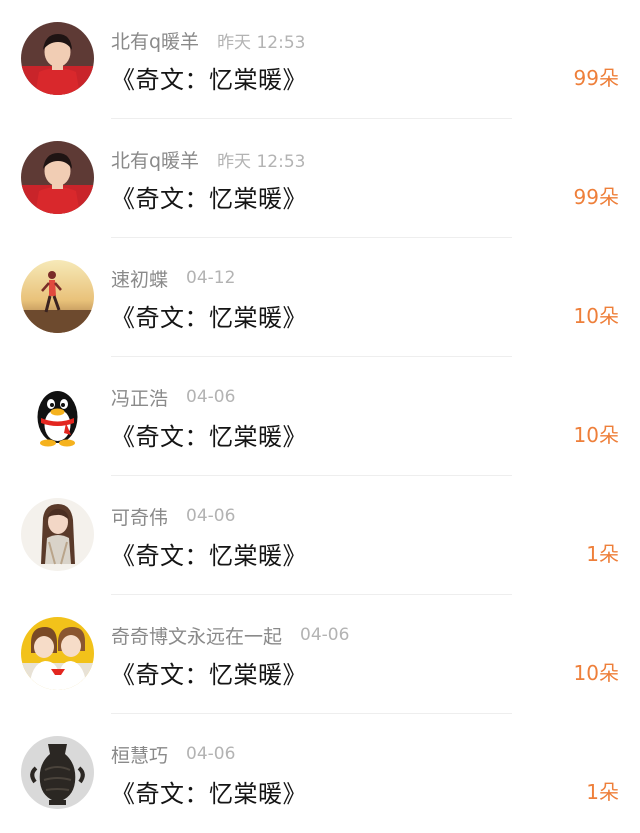 This screenshot has width=640, height=833. I want to click on list-item: 速初蝶 04-12 《奇文：忆棠暖》 10朵, so click(320, 297).